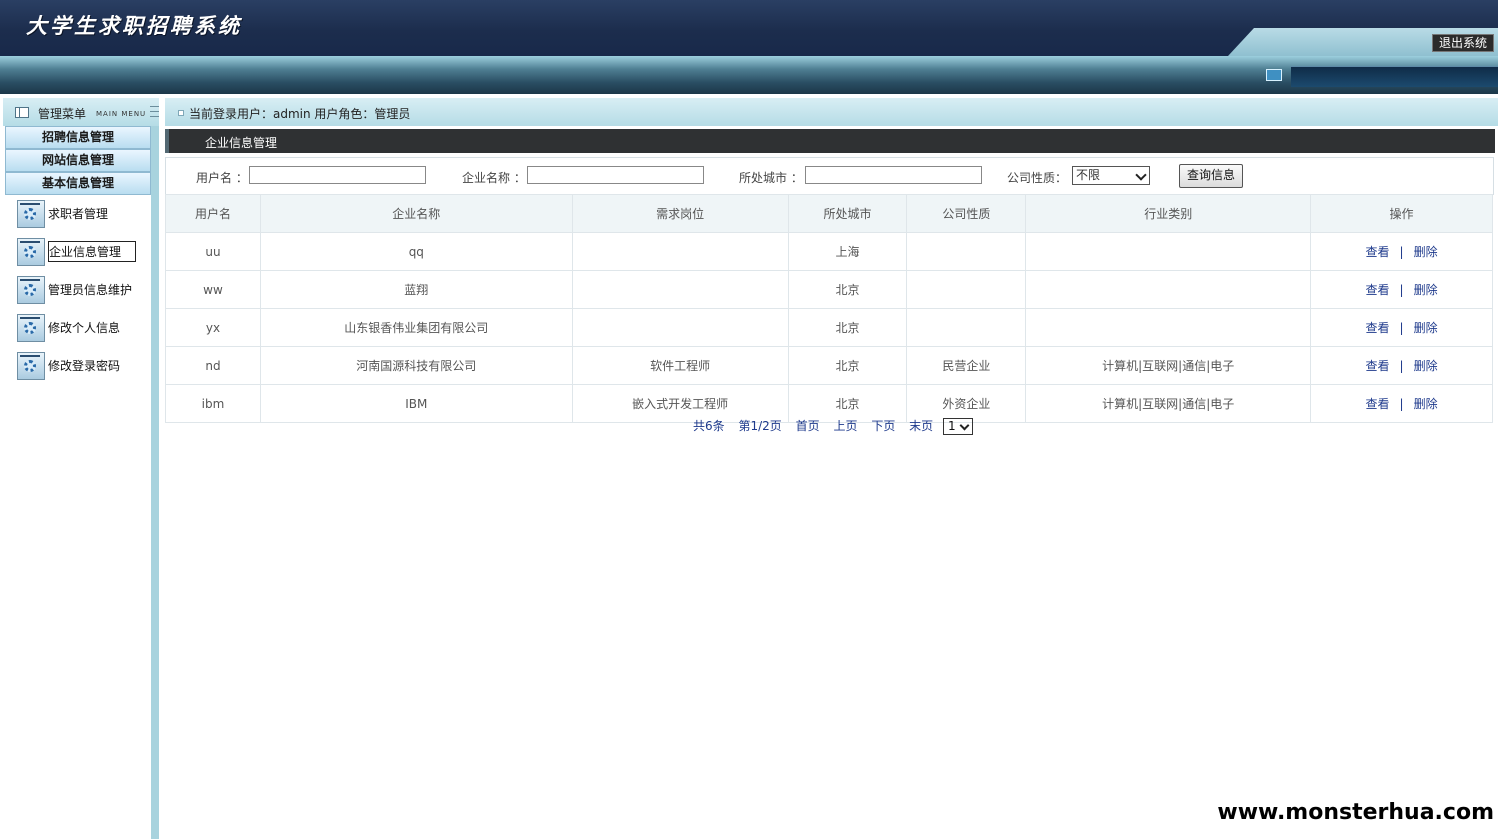  Describe the element at coordinates (241, 143) in the screenshot. I see `panel-title: 企业信息管理` at that location.